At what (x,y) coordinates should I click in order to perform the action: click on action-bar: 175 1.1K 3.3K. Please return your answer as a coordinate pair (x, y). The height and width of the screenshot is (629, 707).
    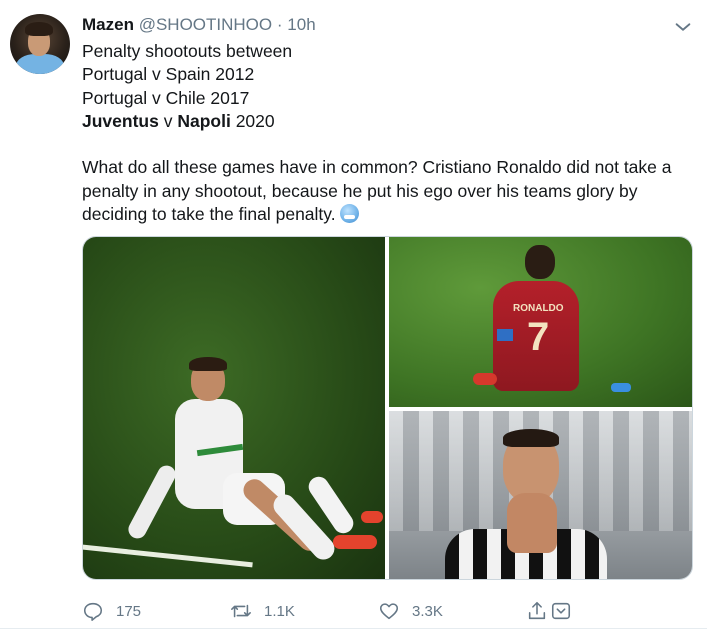
    Looking at the image, I should click on (342, 611).